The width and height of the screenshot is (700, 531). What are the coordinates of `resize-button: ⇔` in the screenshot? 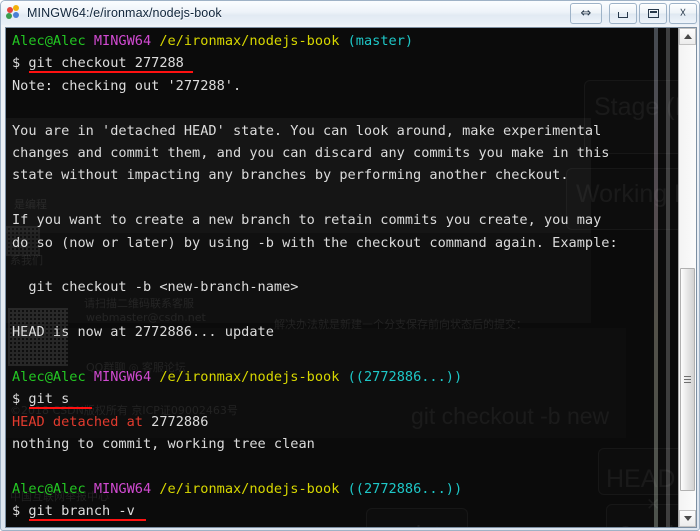 It's located at (586, 13).